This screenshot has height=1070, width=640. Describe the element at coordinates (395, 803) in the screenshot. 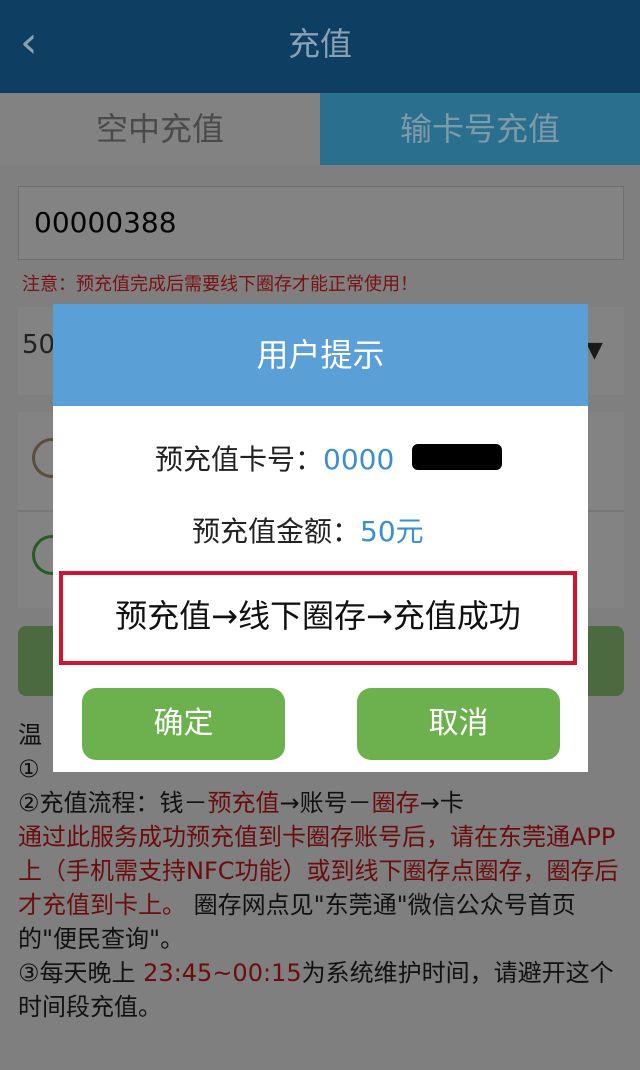

I see `info-quancun: 圈存` at that location.